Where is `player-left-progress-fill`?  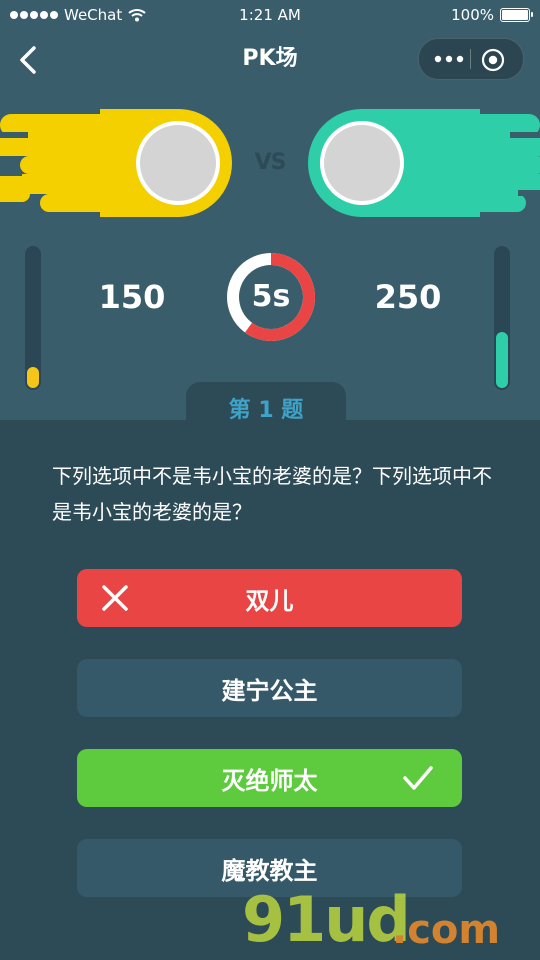
player-left-progress-fill is located at coordinates (33, 377).